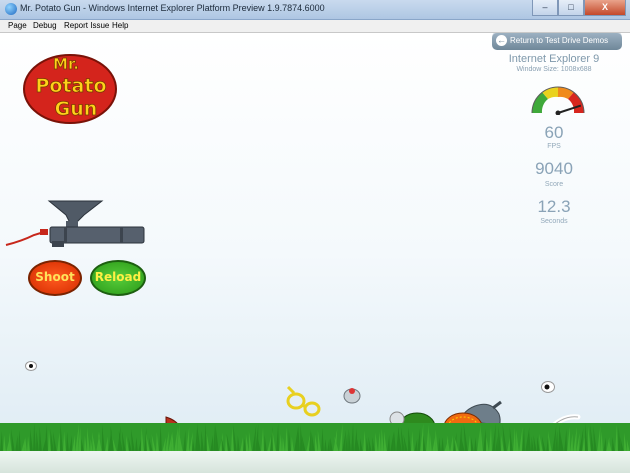 Image resolution: width=630 pixels, height=473 pixels. Describe the element at coordinates (554, 221) in the screenshot. I see `seconds-label: Seconds` at that location.